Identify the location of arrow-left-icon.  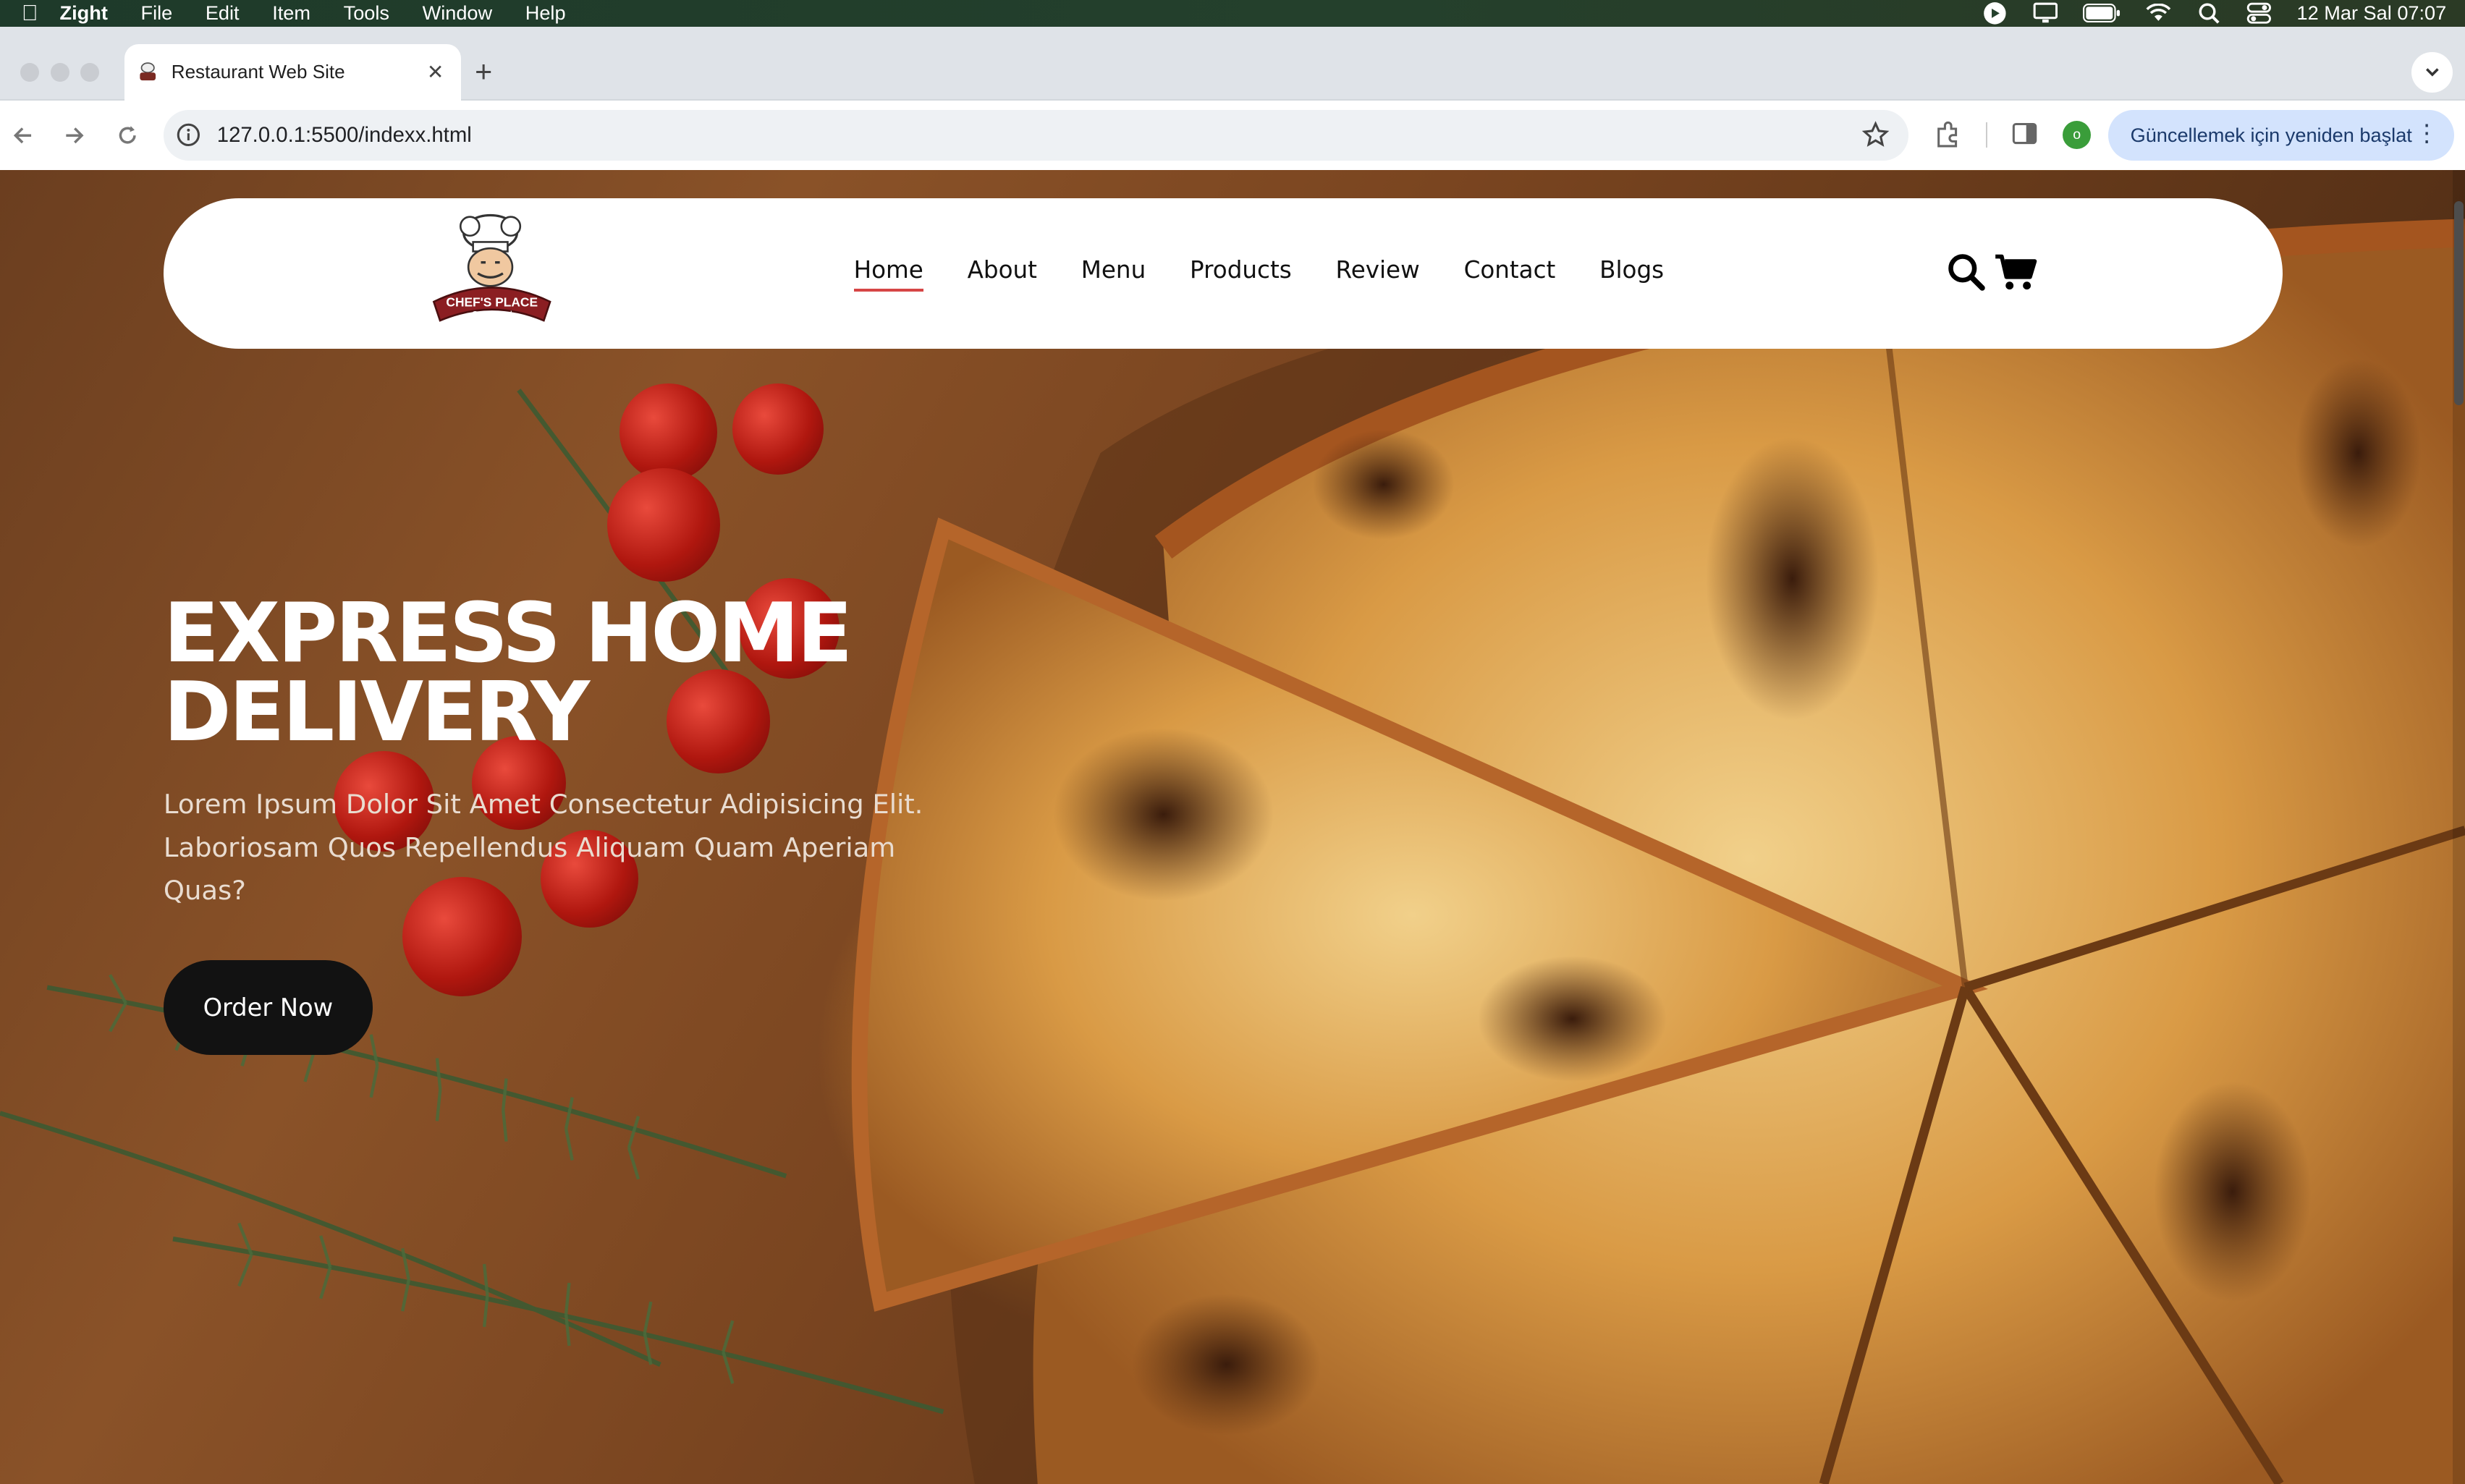
(23, 135).